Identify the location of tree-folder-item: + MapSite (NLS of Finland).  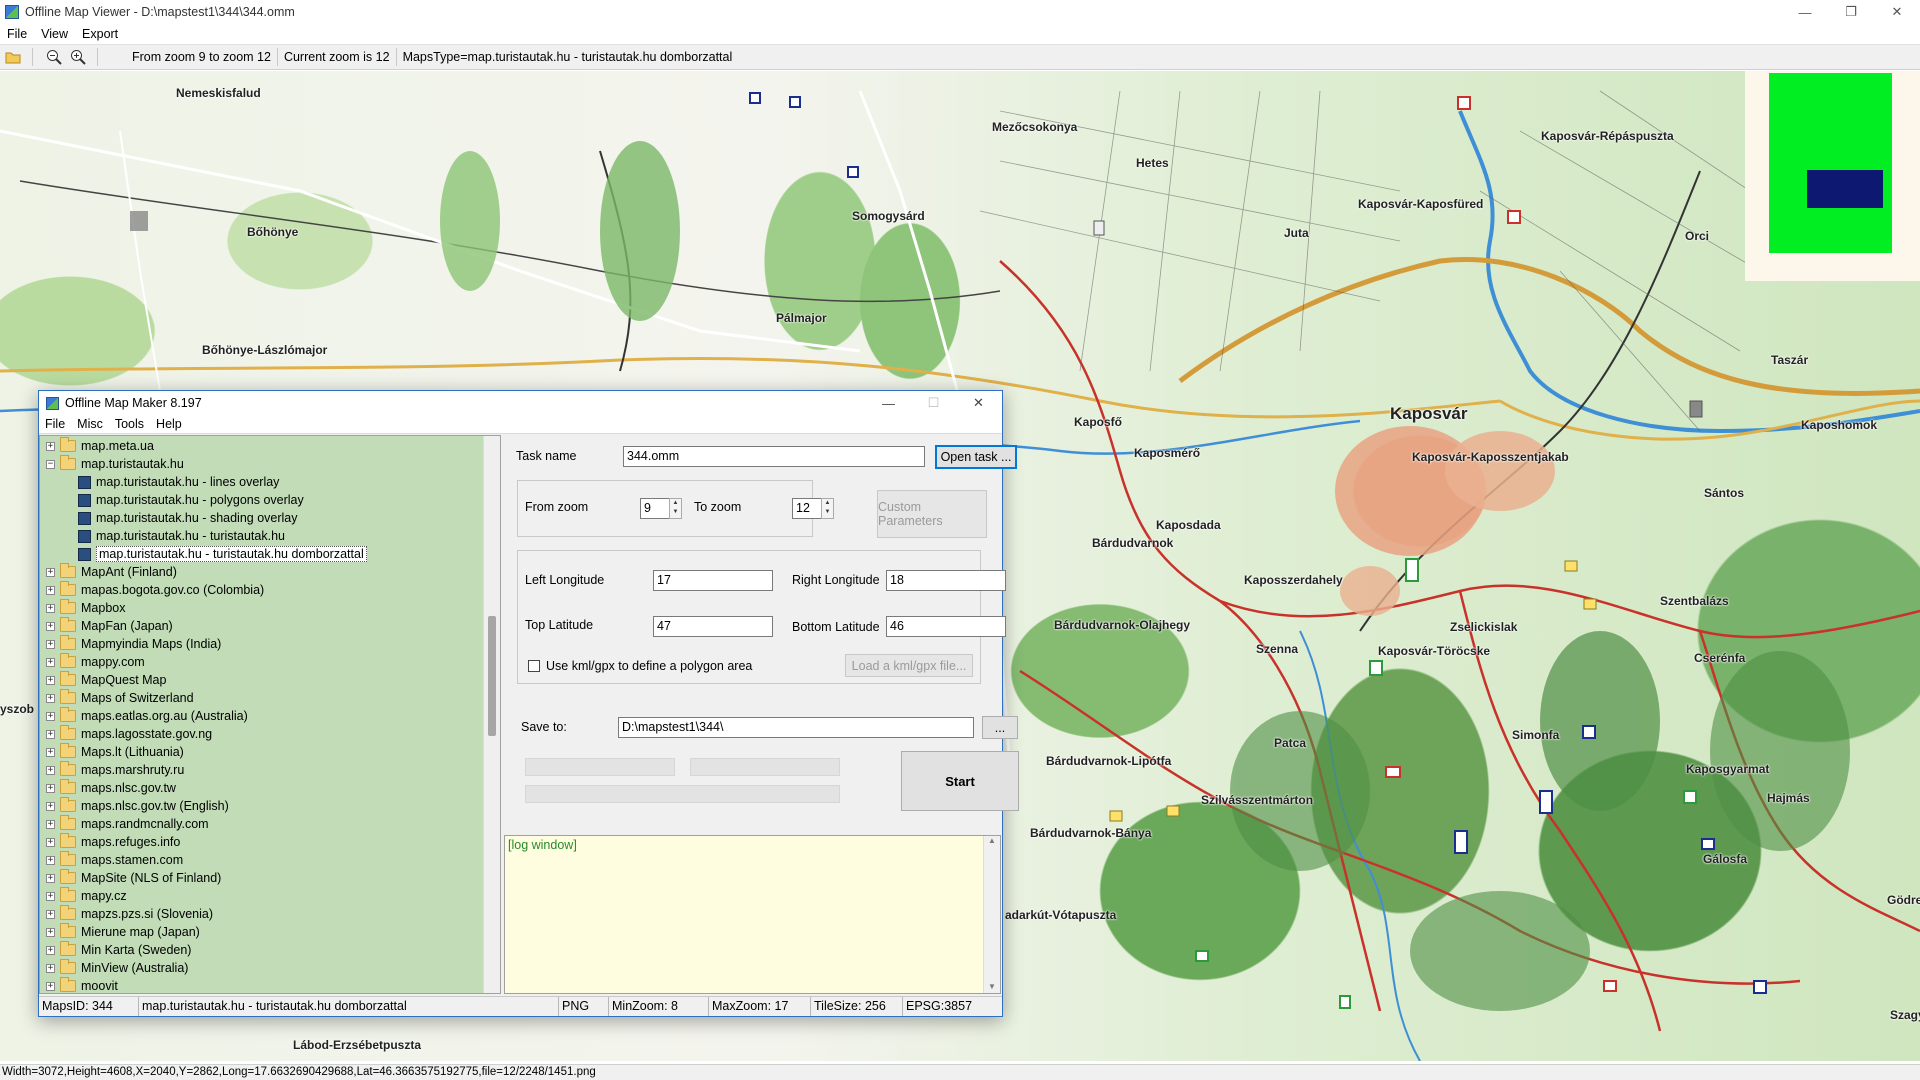
(133, 878).